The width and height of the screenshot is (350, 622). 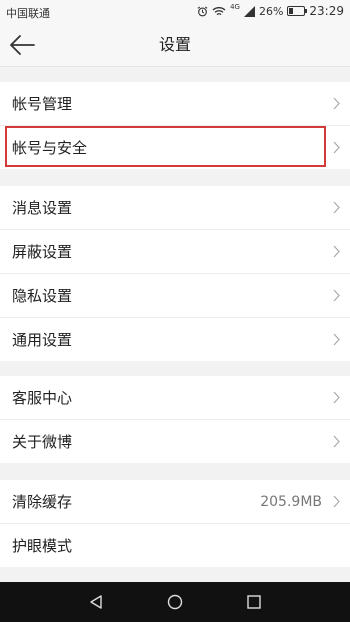 I want to click on battery-percent: 26%, so click(x=271, y=11).